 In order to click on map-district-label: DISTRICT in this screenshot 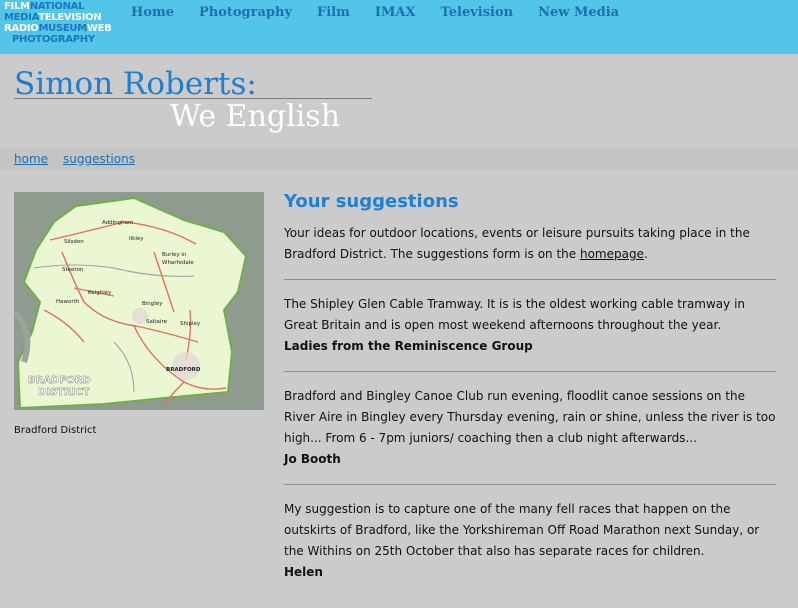, I will do `click(64, 392)`.